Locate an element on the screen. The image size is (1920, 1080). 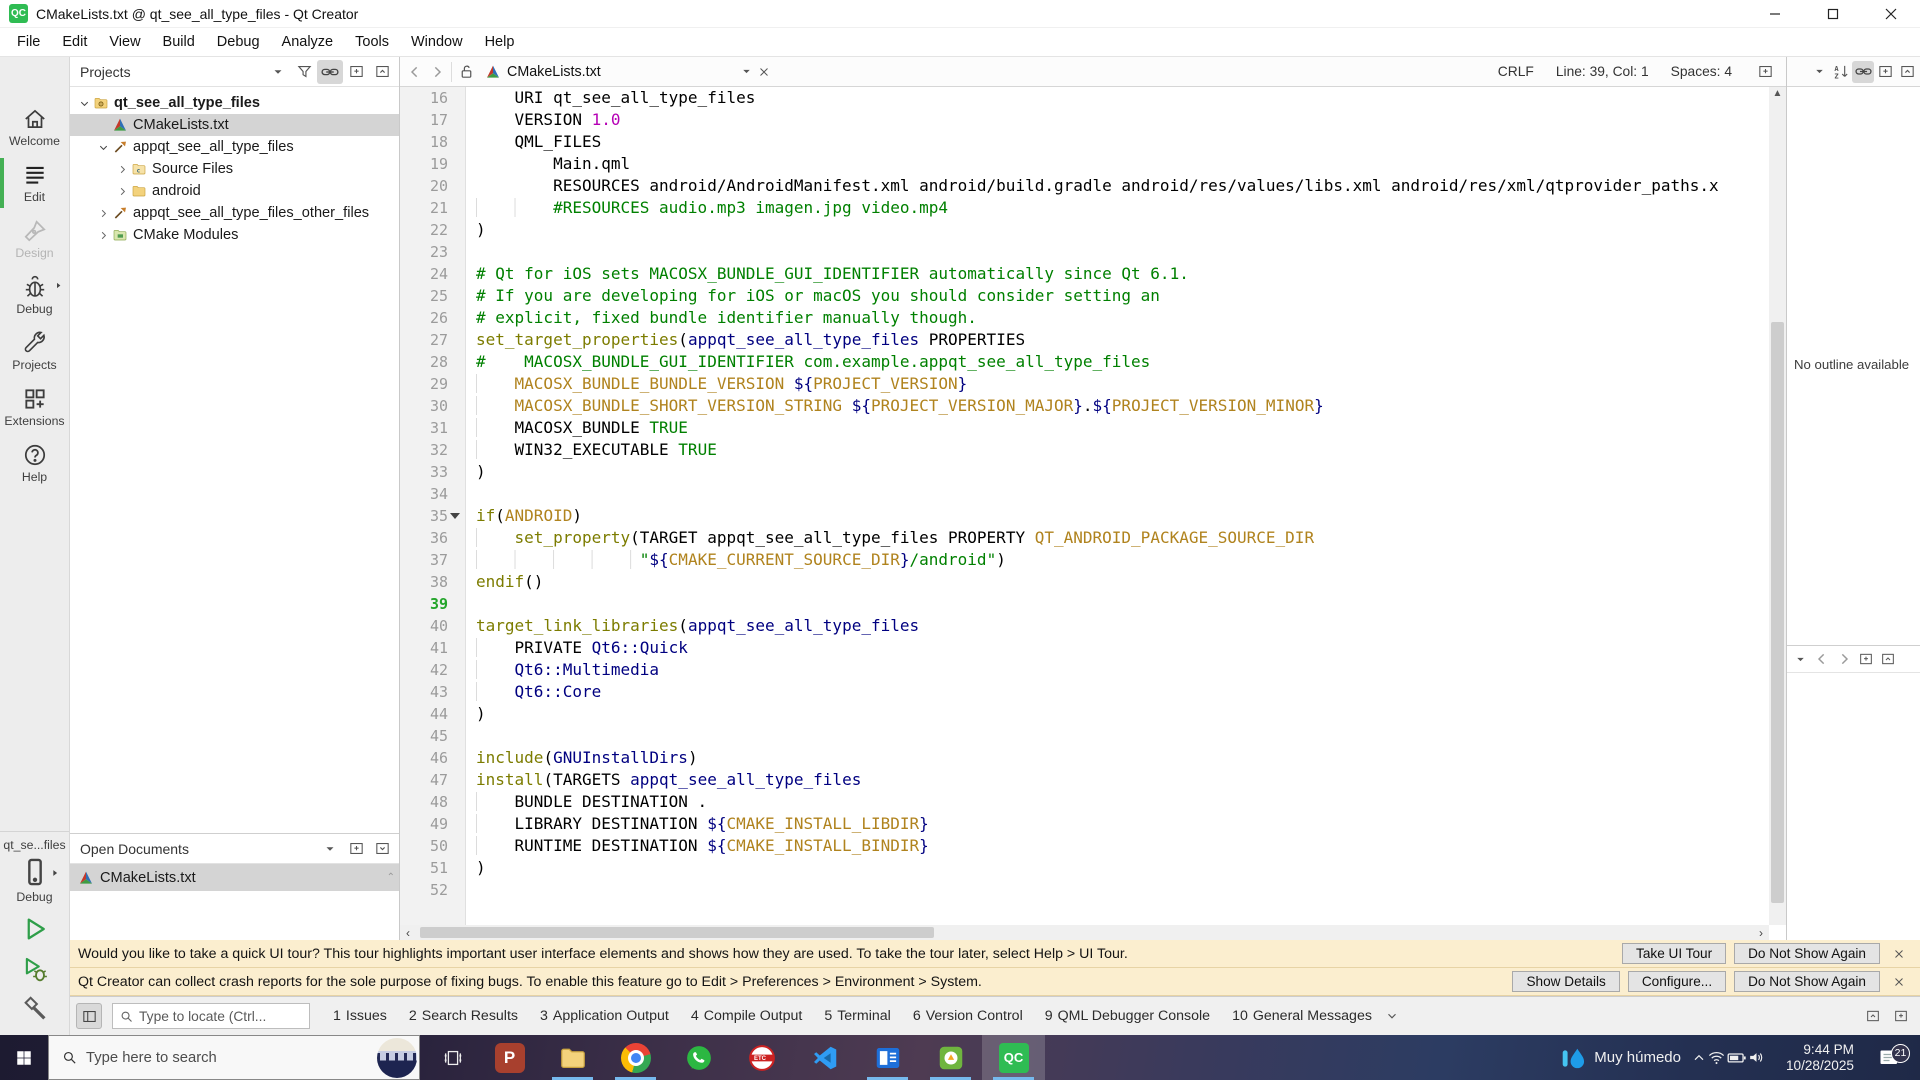
document-dropdown-icon is located at coordinates (746, 71).